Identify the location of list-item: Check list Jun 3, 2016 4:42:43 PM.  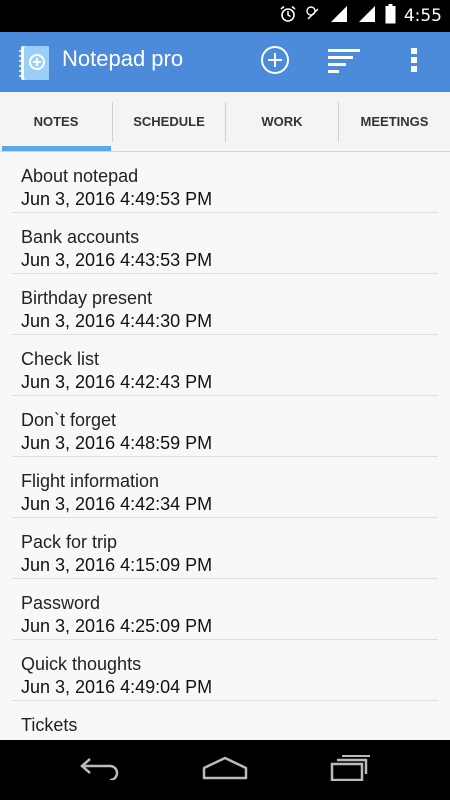
(225, 365).